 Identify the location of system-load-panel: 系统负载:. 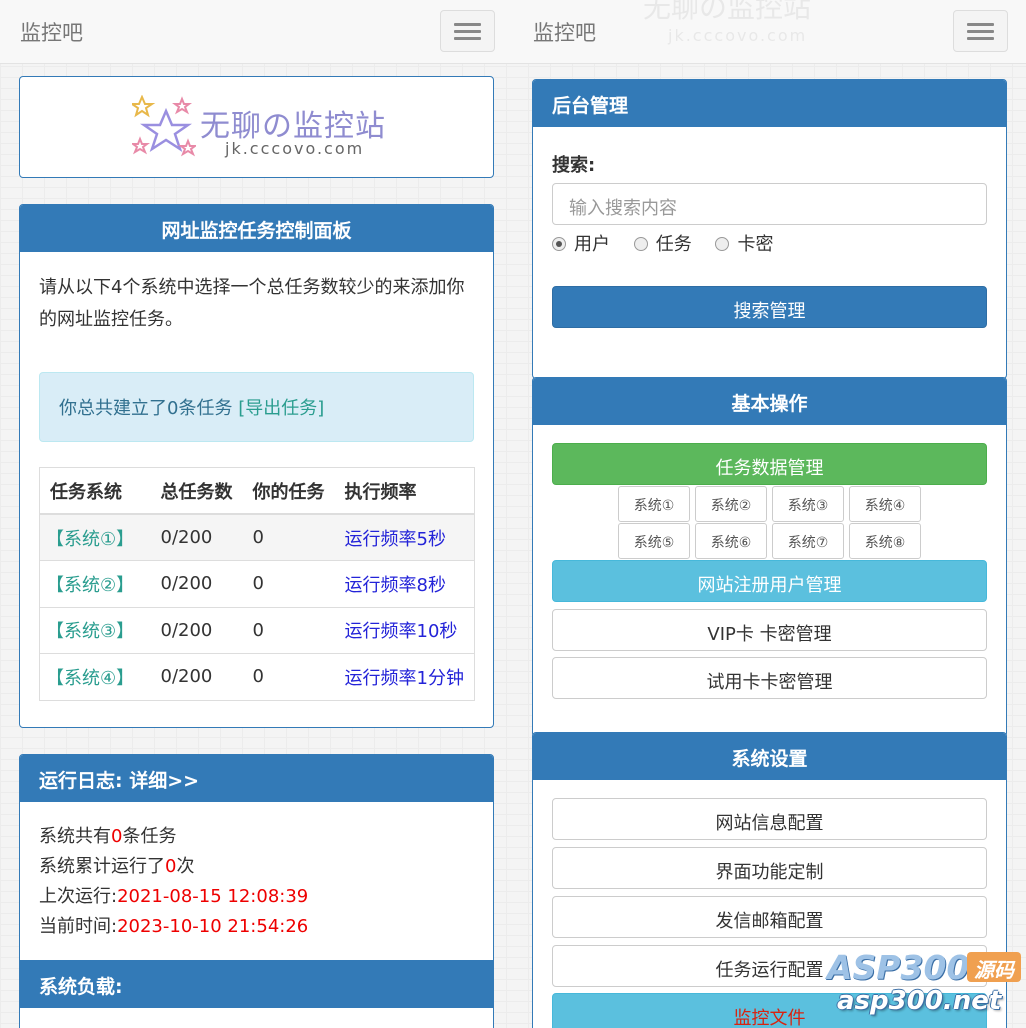
(256, 994).